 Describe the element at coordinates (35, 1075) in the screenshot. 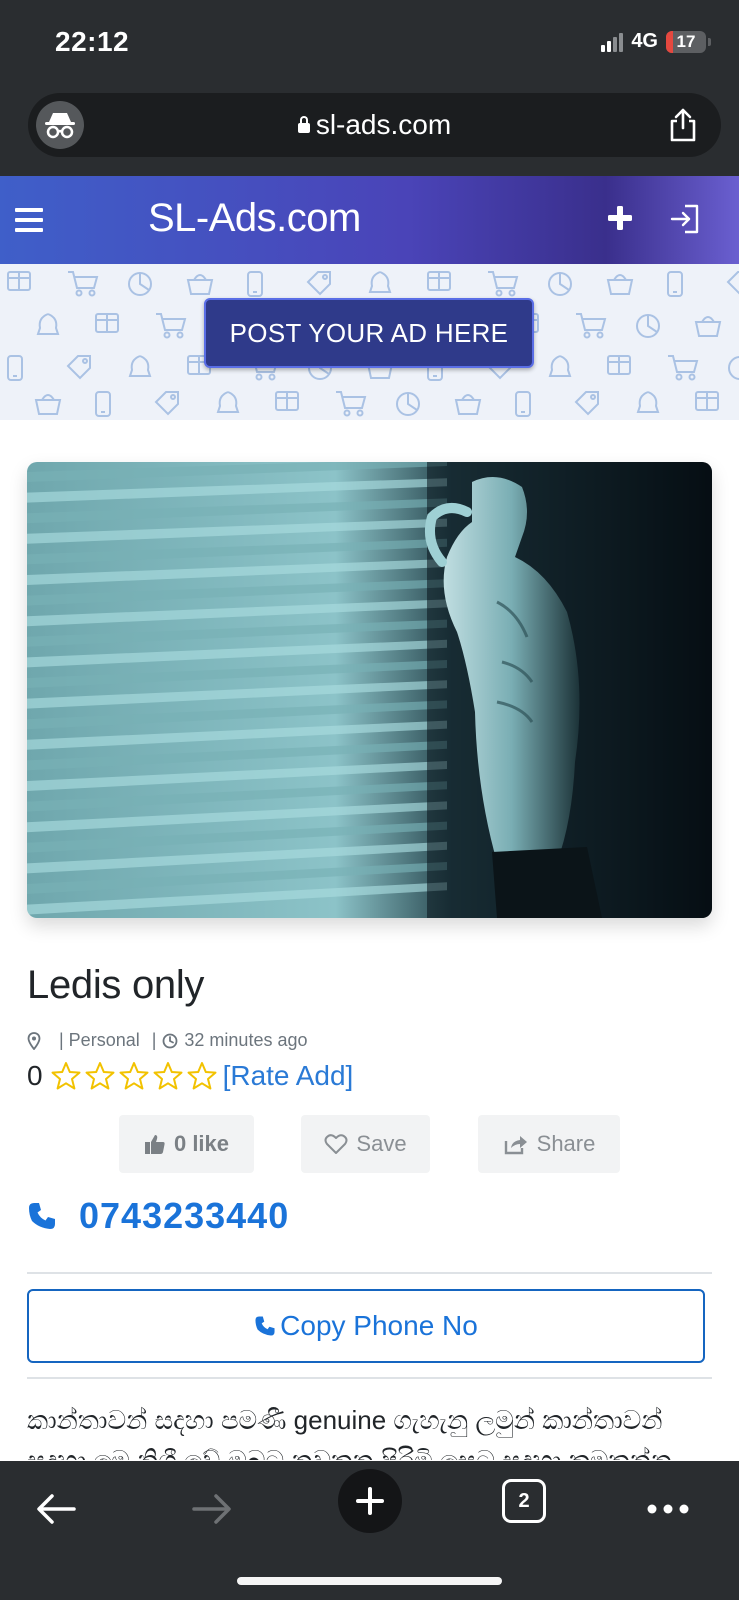

I see `rating-value: 0` at that location.